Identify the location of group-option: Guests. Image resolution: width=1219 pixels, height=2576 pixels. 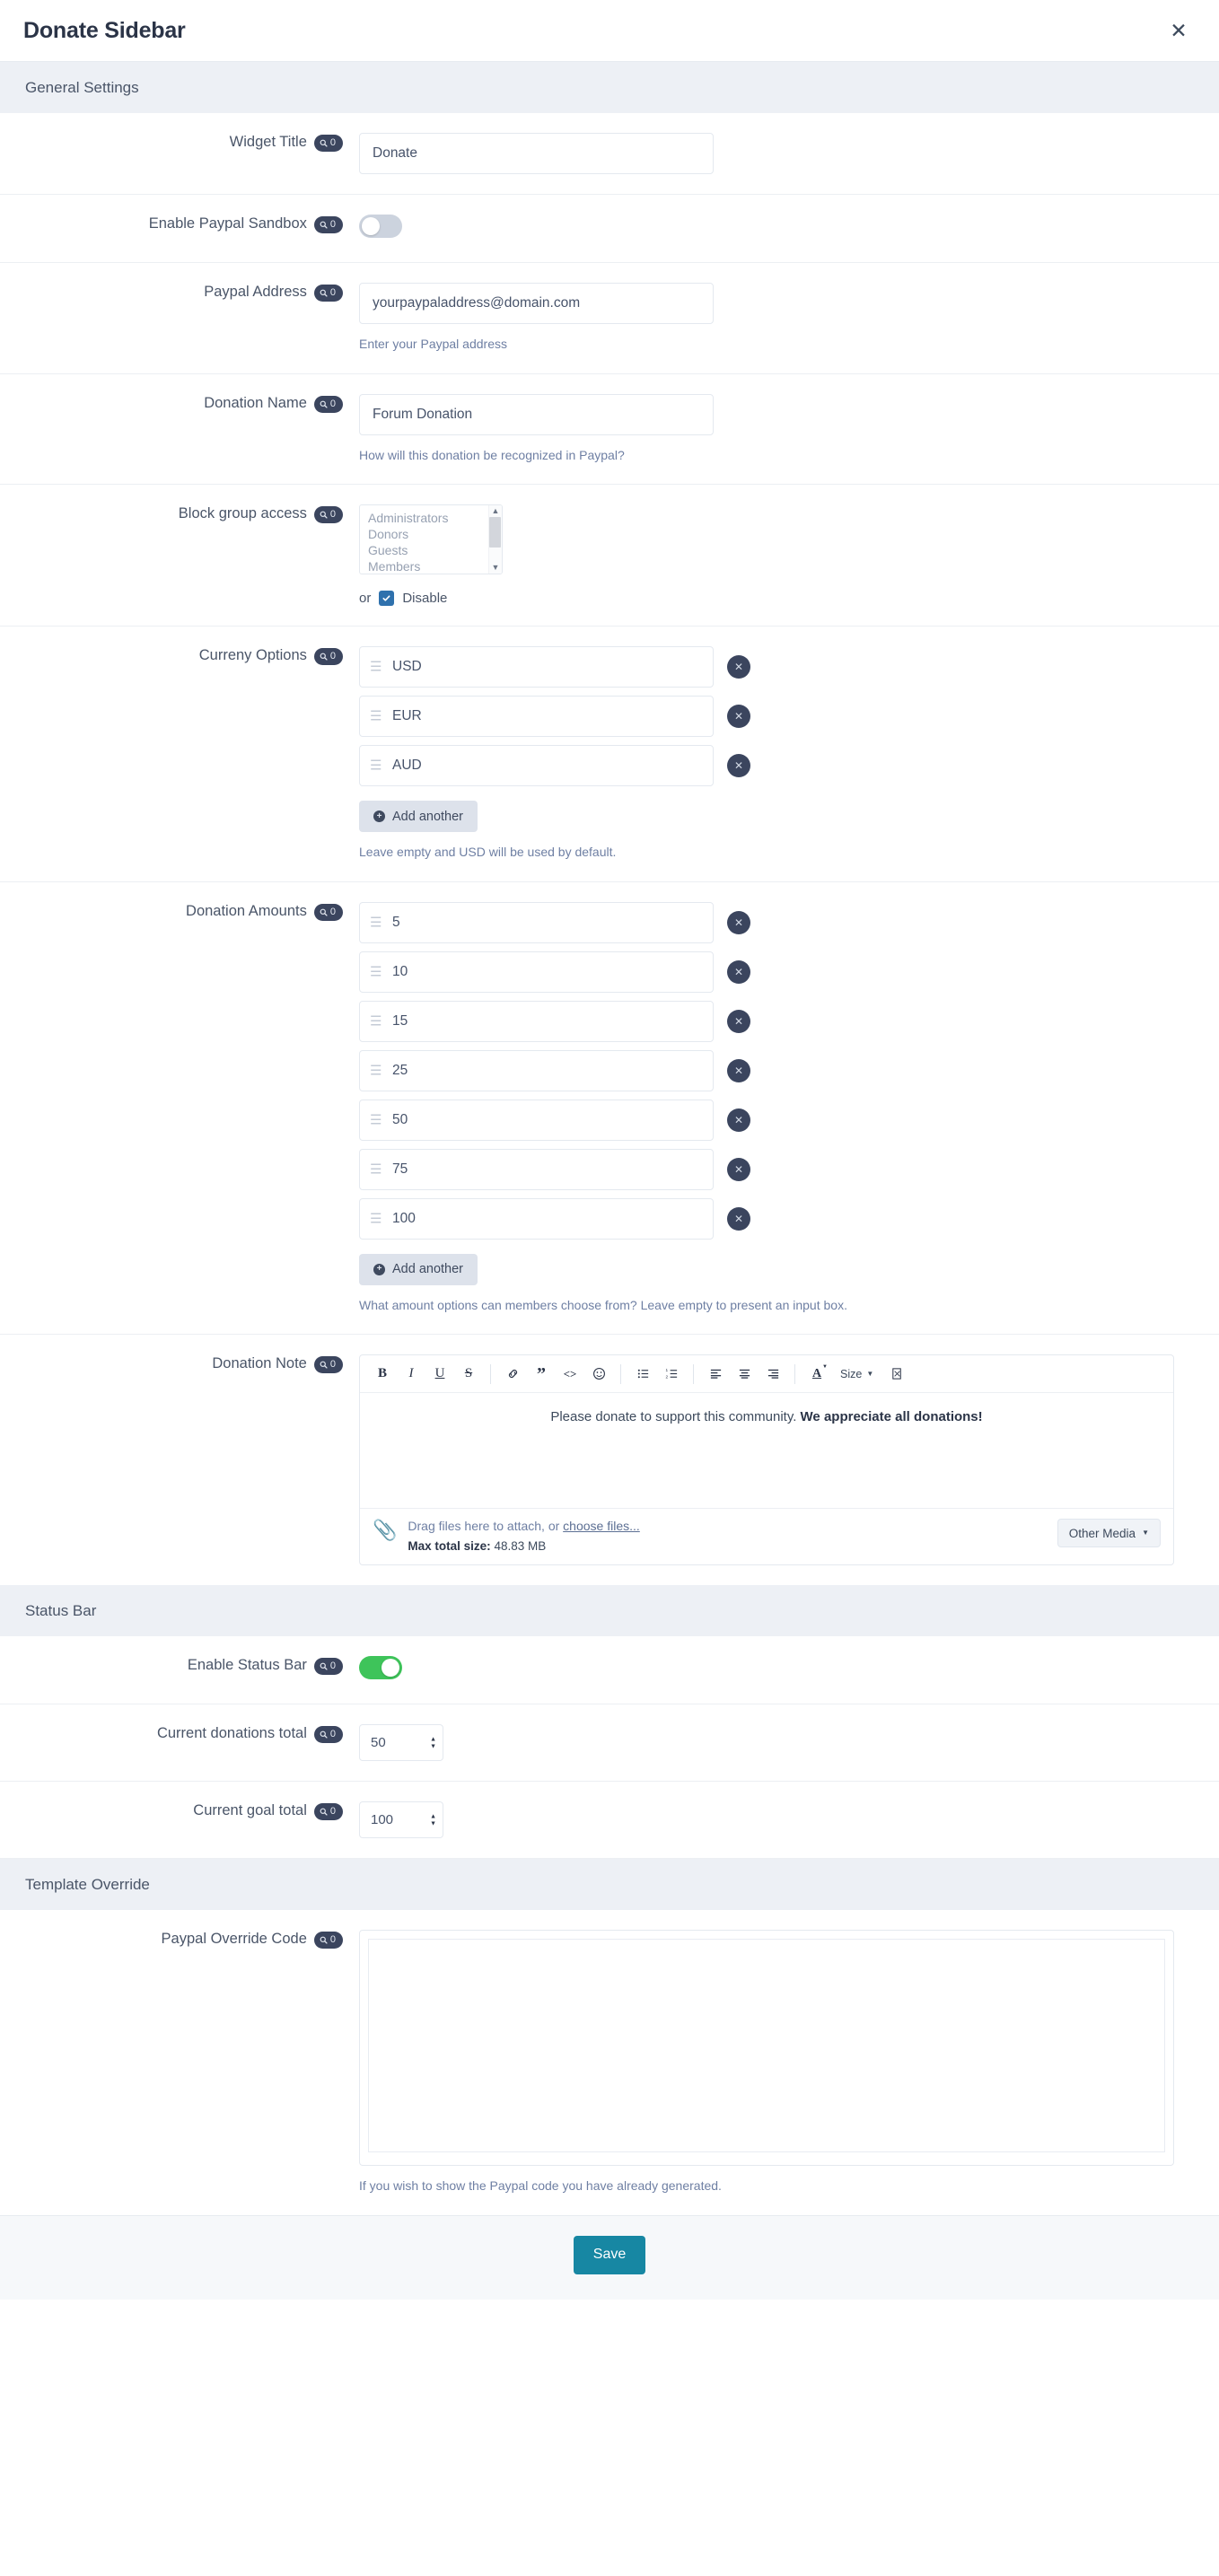
(435, 550).